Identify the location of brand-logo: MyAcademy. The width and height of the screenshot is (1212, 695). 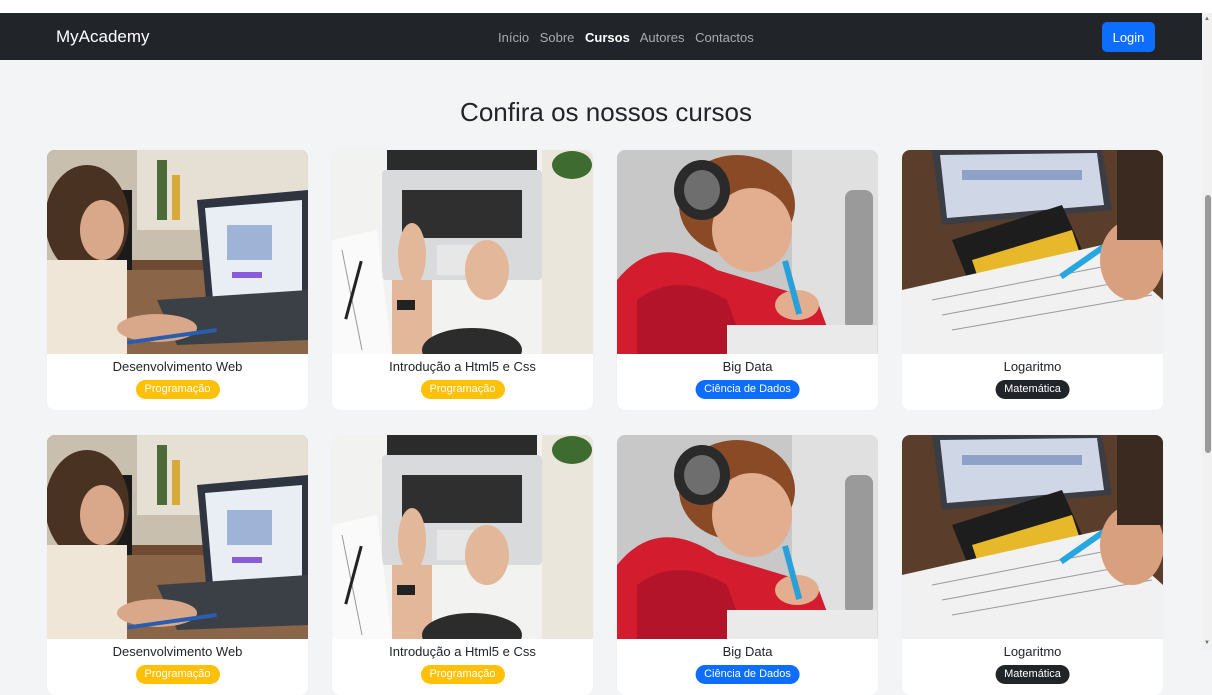
(103, 37).